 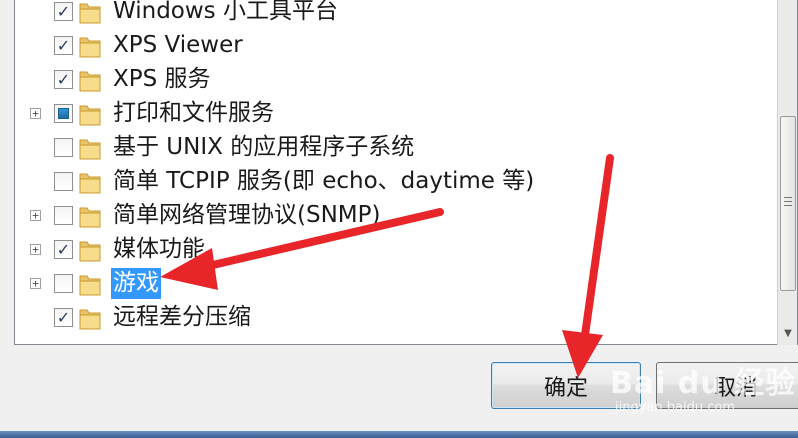 What do you see at coordinates (193, 113) in the screenshot?
I see `tree-item-label: 打印和文件服务` at bounding box center [193, 113].